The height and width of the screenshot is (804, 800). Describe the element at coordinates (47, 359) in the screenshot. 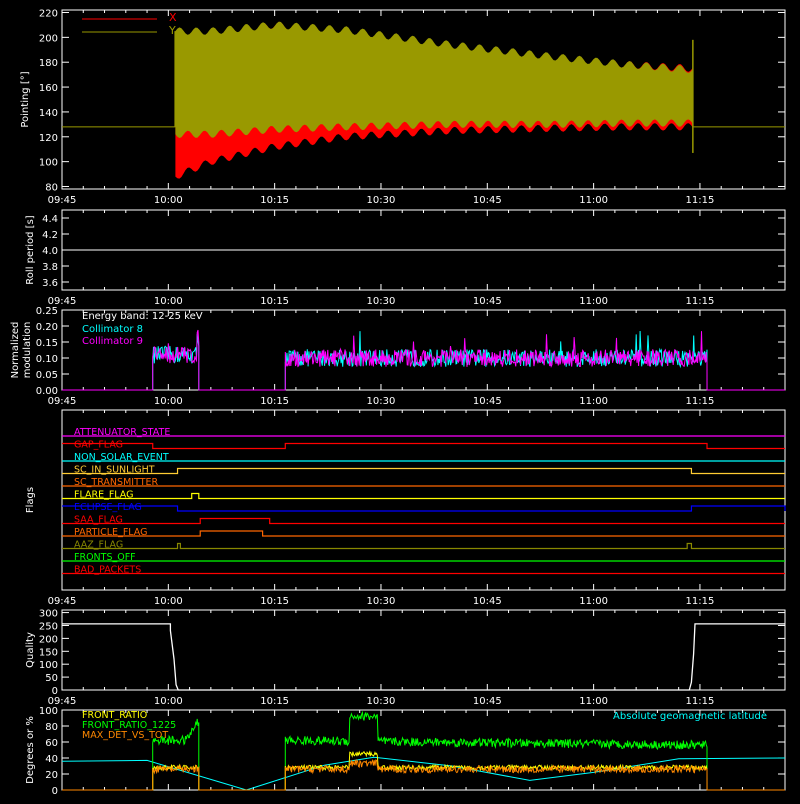

I see `y-tick-label: 0.10` at that location.